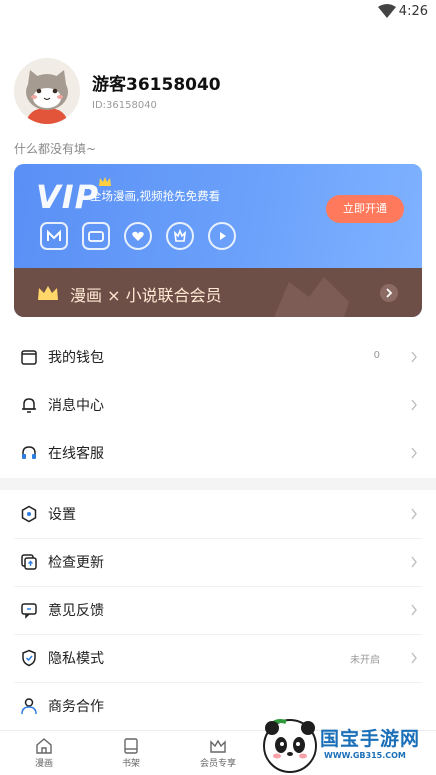 This screenshot has width=436, height=775. I want to click on menu-label: 检查更新, so click(76, 563).